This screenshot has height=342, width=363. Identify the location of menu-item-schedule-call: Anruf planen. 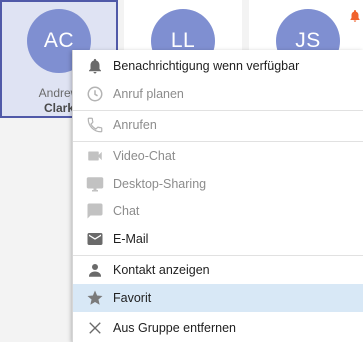
(218, 94).